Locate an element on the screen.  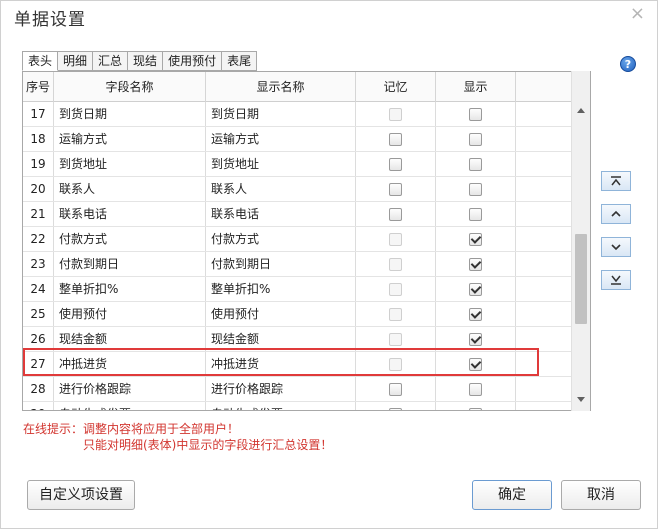
scroll-thumb is located at coordinates (581, 279).